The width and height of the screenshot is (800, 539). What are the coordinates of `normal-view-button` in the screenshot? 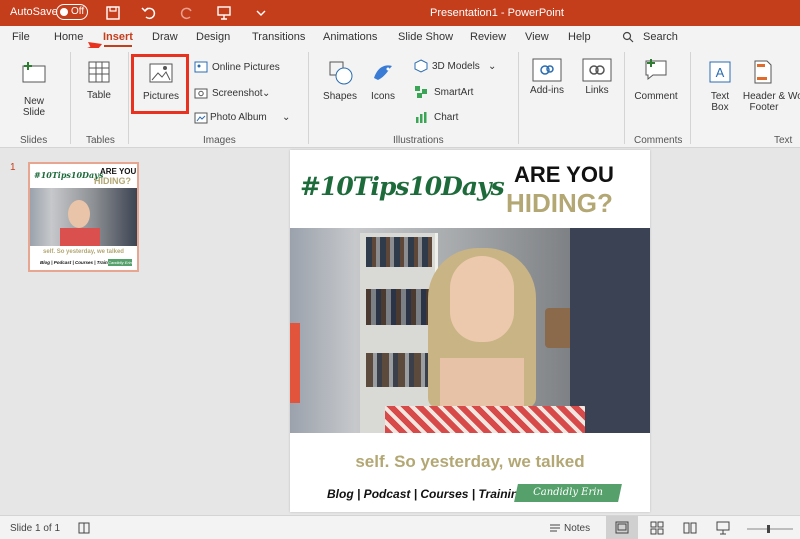 It's located at (622, 527).